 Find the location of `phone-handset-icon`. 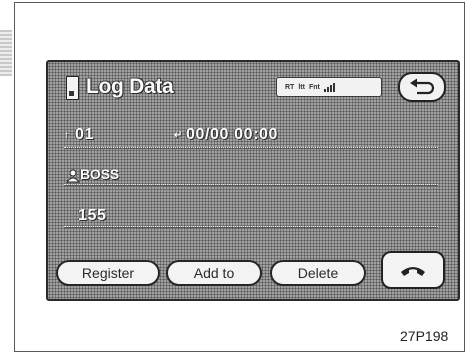

phone-handset-icon is located at coordinates (413, 271).